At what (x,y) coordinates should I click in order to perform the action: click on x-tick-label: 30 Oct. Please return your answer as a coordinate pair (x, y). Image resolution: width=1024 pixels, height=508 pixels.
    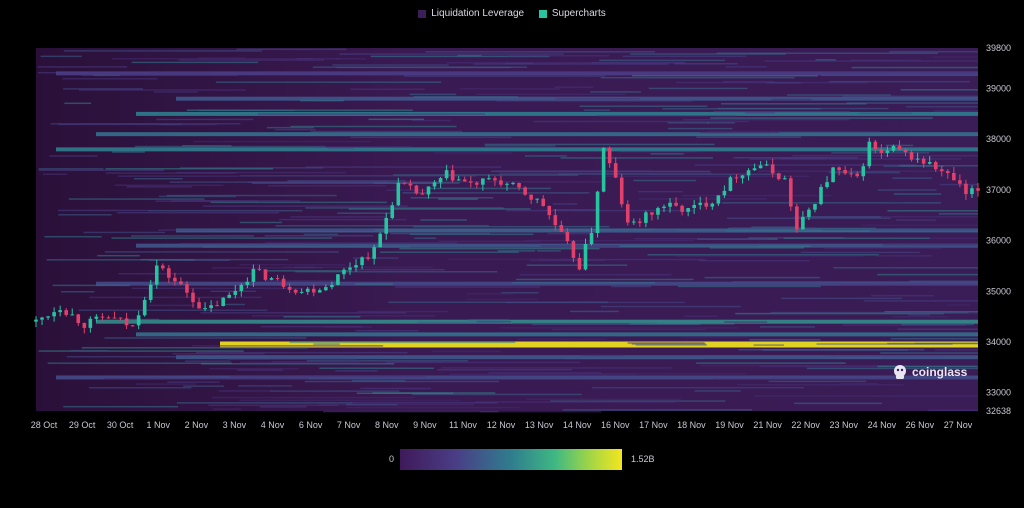
    Looking at the image, I should click on (120, 425).